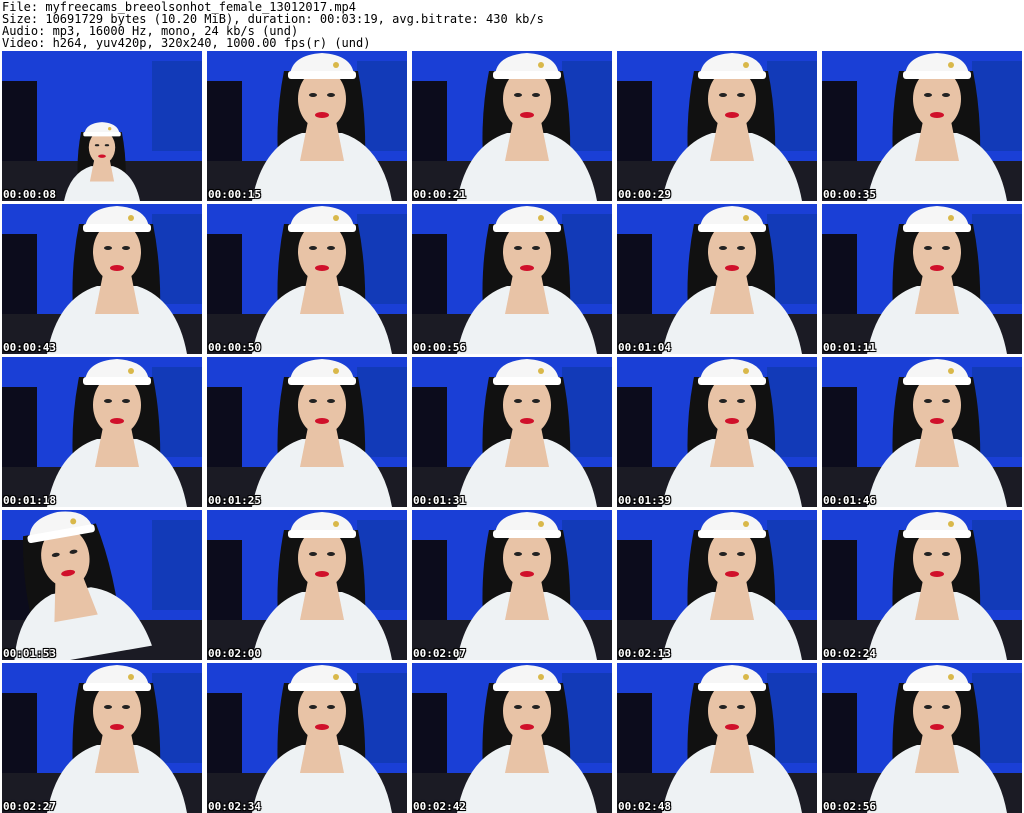 The width and height of the screenshot is (1024, 813). I want to click on video-thumbnail: 00:02:48, so click(717, 738).